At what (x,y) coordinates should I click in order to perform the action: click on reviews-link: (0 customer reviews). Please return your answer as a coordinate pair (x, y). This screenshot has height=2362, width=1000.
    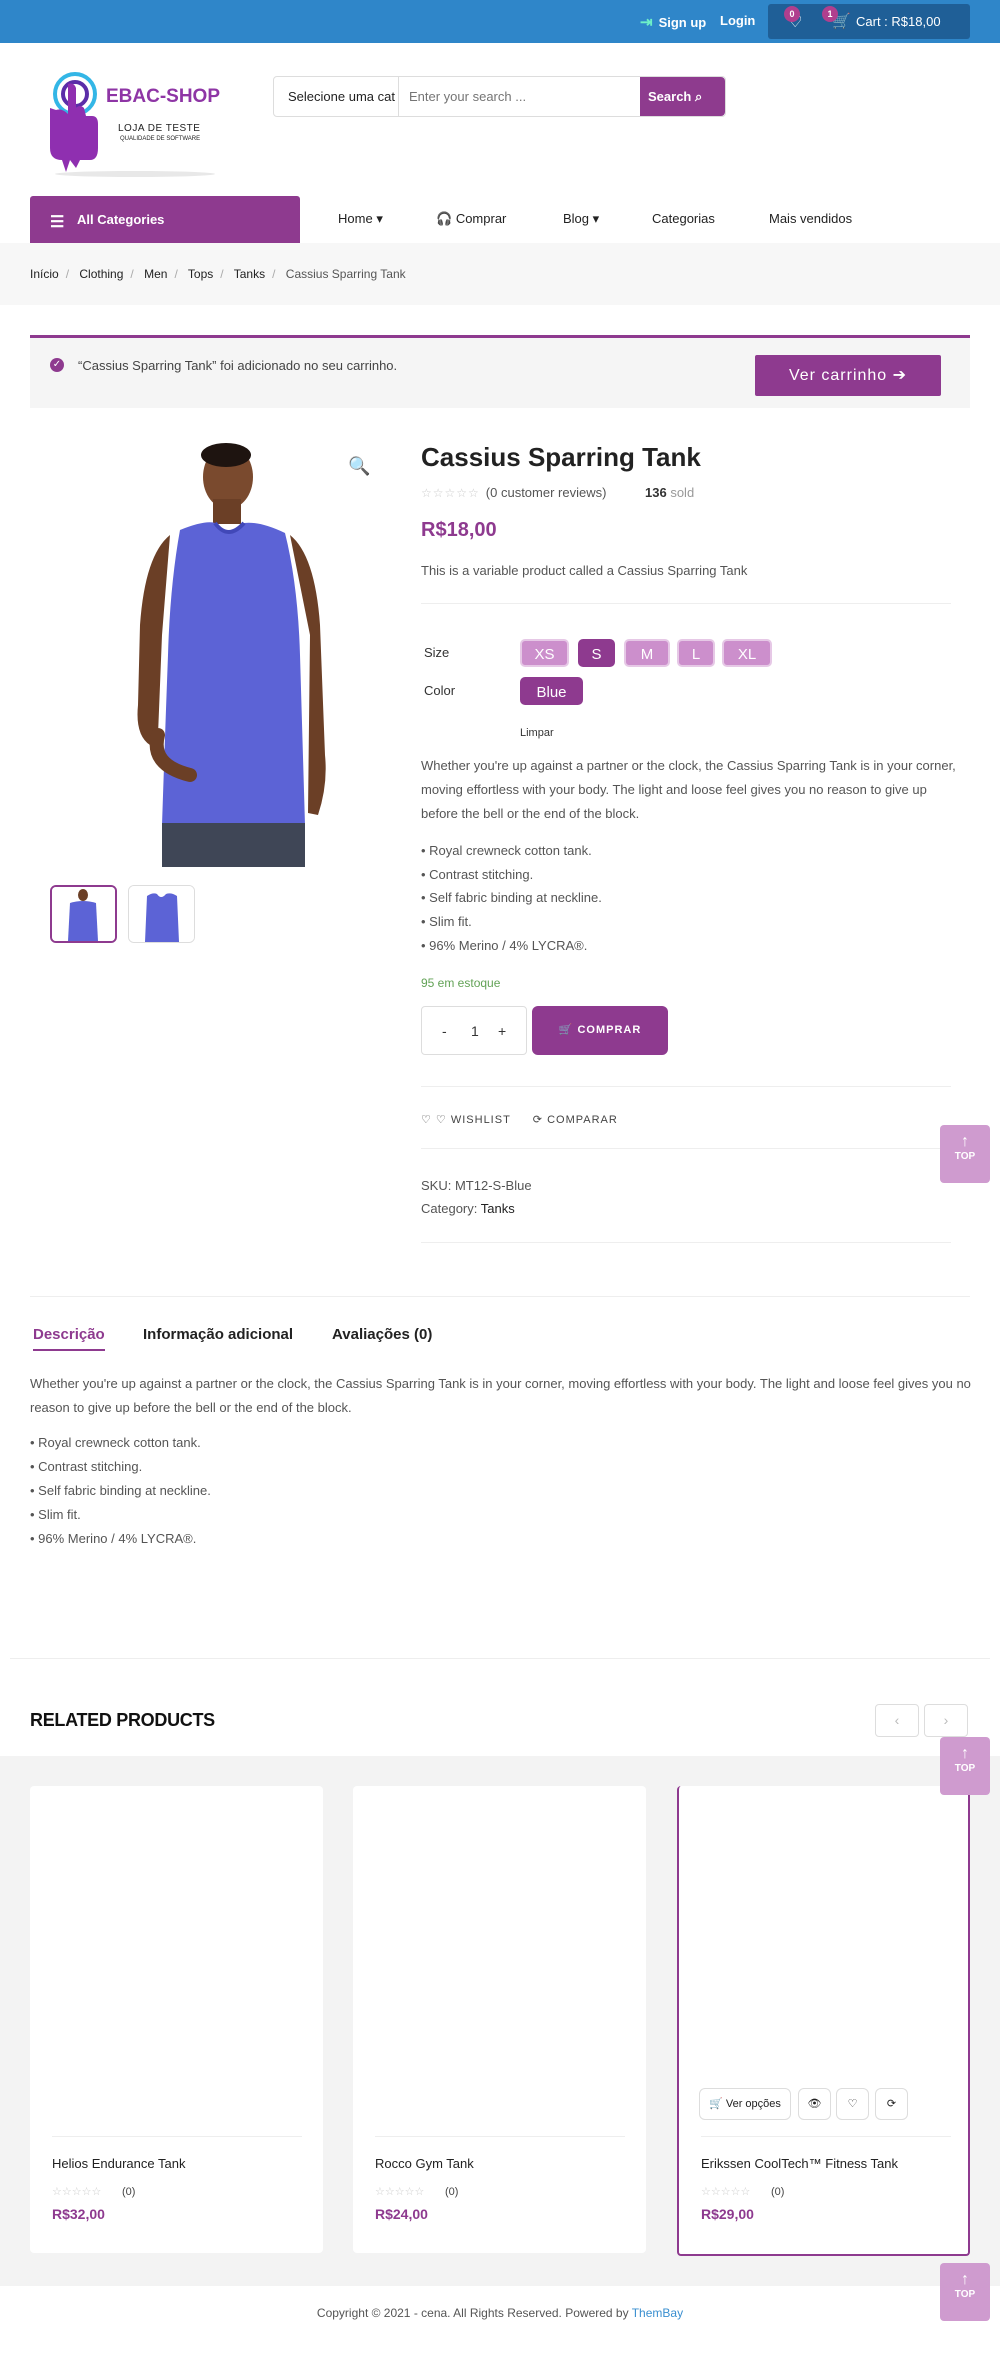
    Looking at the image, I should click on (546, 492).